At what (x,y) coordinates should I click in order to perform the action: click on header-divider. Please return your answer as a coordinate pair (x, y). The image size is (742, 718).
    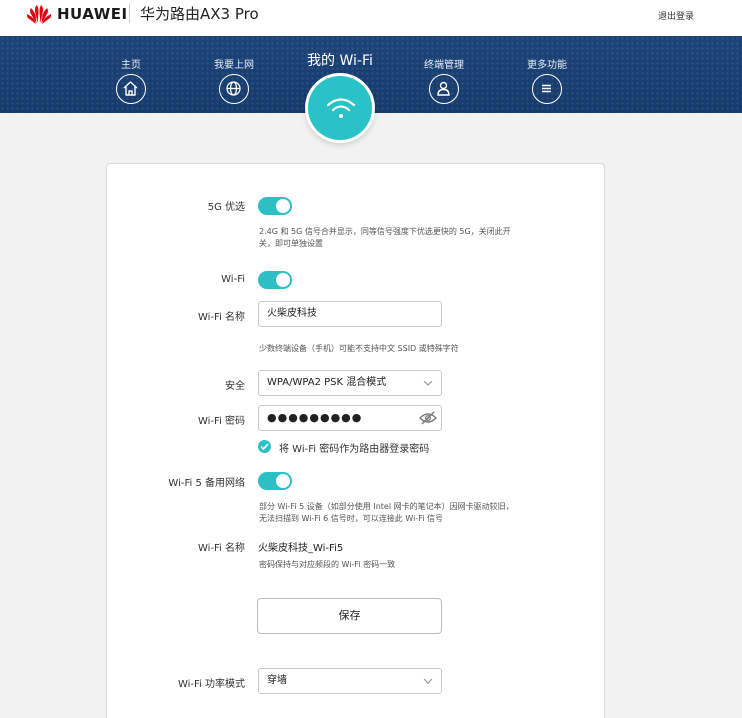
    Looking at the image, I should click on (129, 13).